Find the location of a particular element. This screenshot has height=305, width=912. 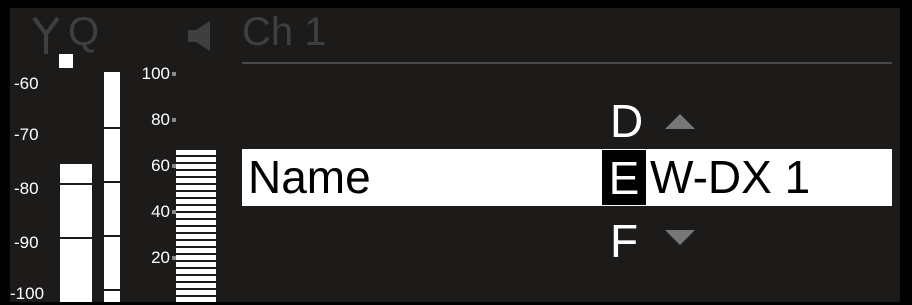

rf-tick-label: -100 is located at coordinates (27, 293).